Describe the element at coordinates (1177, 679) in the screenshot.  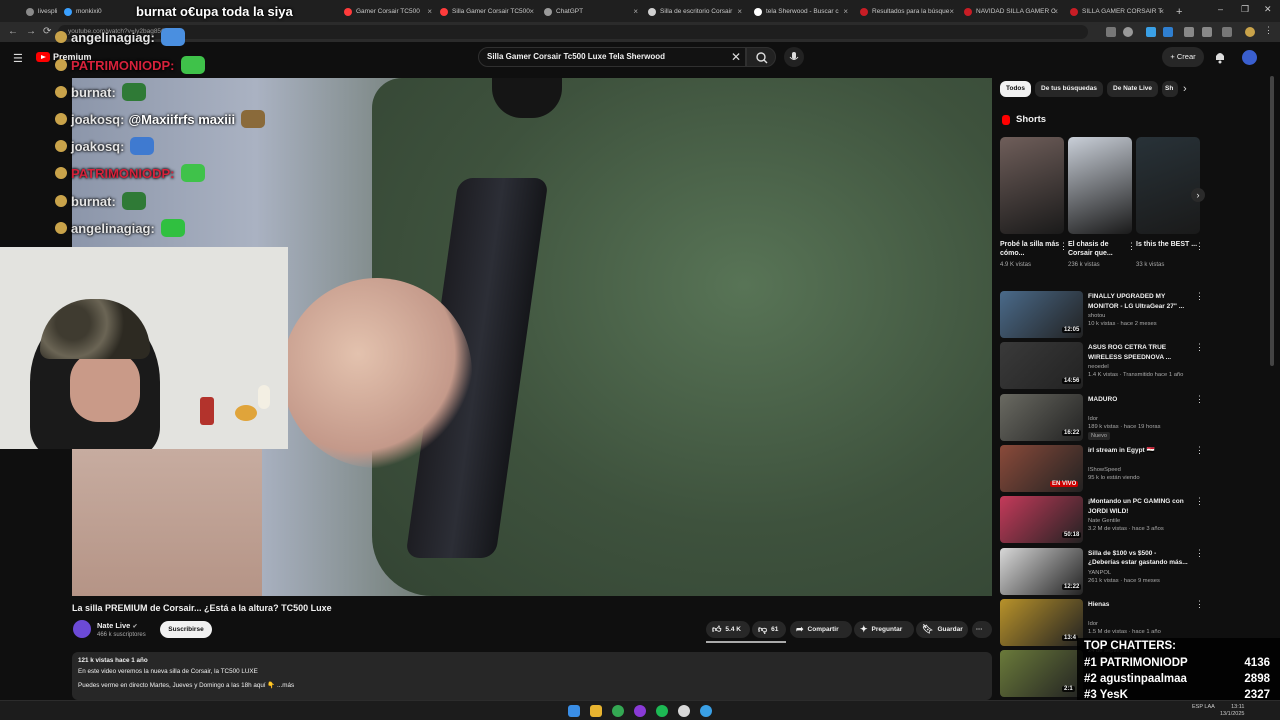
I see `top-chatter-row: #2 agustinpaalmaa 2898` at that location.